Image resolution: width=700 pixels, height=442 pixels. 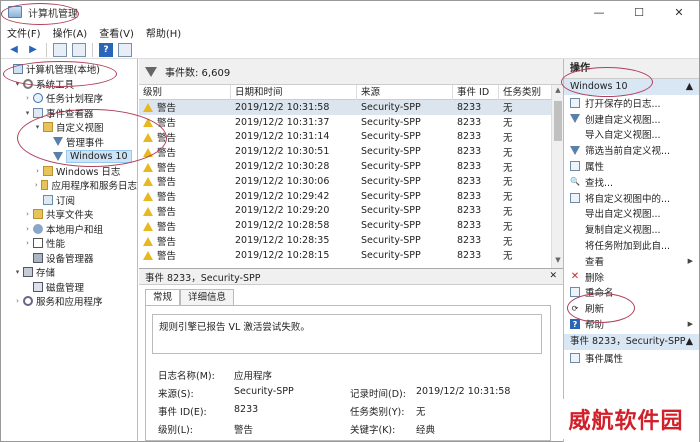 I want to click on event-list-scrollbar: ▲ ▼, so click(x=557, y=176).